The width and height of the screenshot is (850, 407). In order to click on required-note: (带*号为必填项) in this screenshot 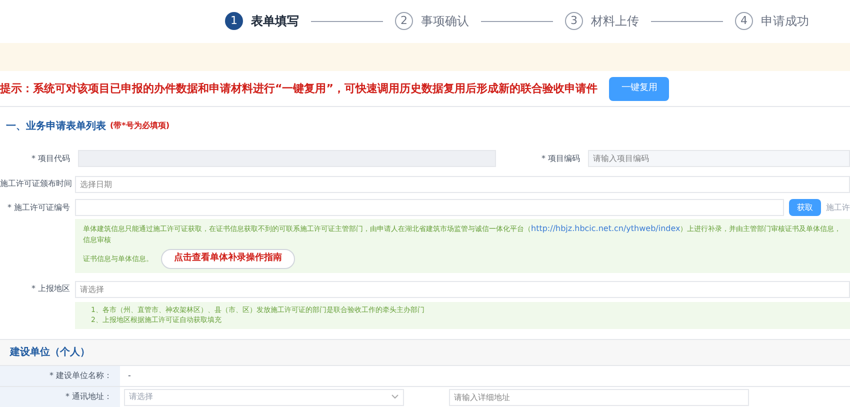, I will do `click(140, 126)`.